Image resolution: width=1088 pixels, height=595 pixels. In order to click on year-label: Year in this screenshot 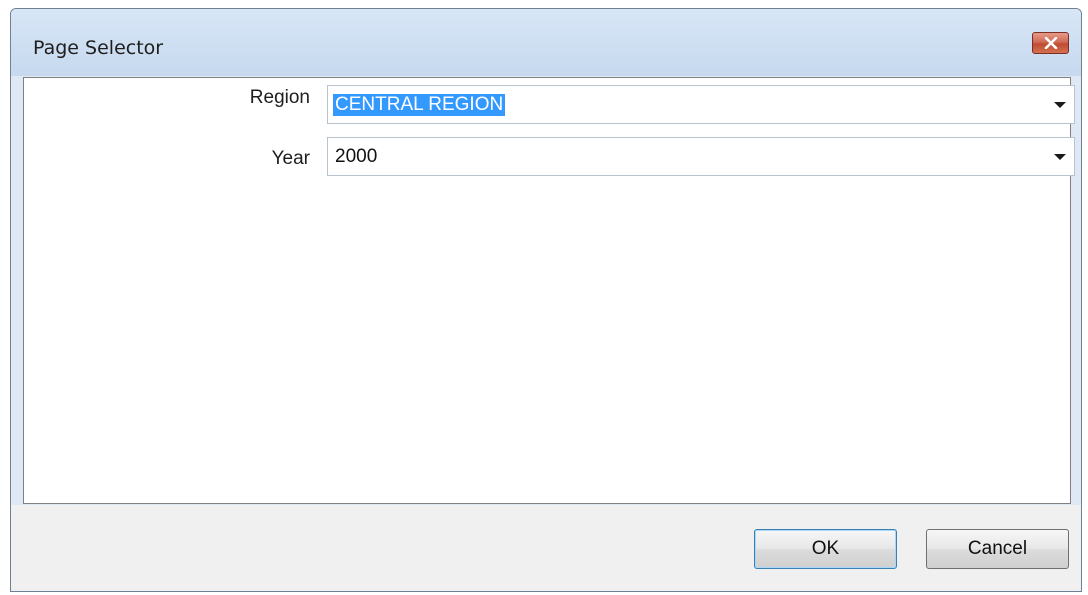, I will do `click(290, 158)`.